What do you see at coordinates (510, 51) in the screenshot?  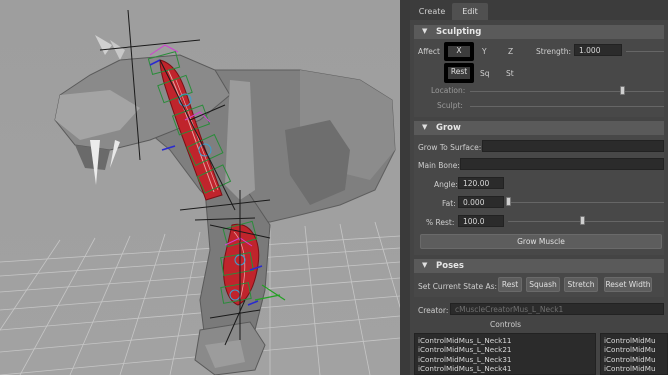 I see `axis-z-button: Z` at bounding box center [510, 51].